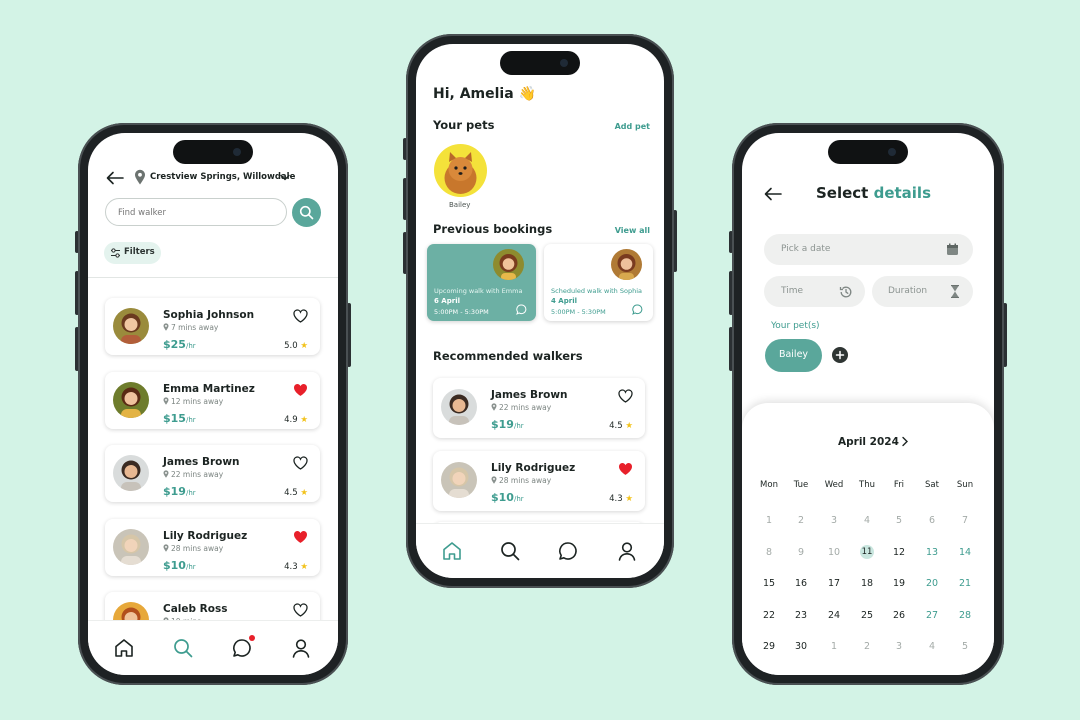 This screenshot has height=720, width=1080. Describe the element at coordinates (867, 583) in the screenshot. I see `calendar-day: 18` at that location.